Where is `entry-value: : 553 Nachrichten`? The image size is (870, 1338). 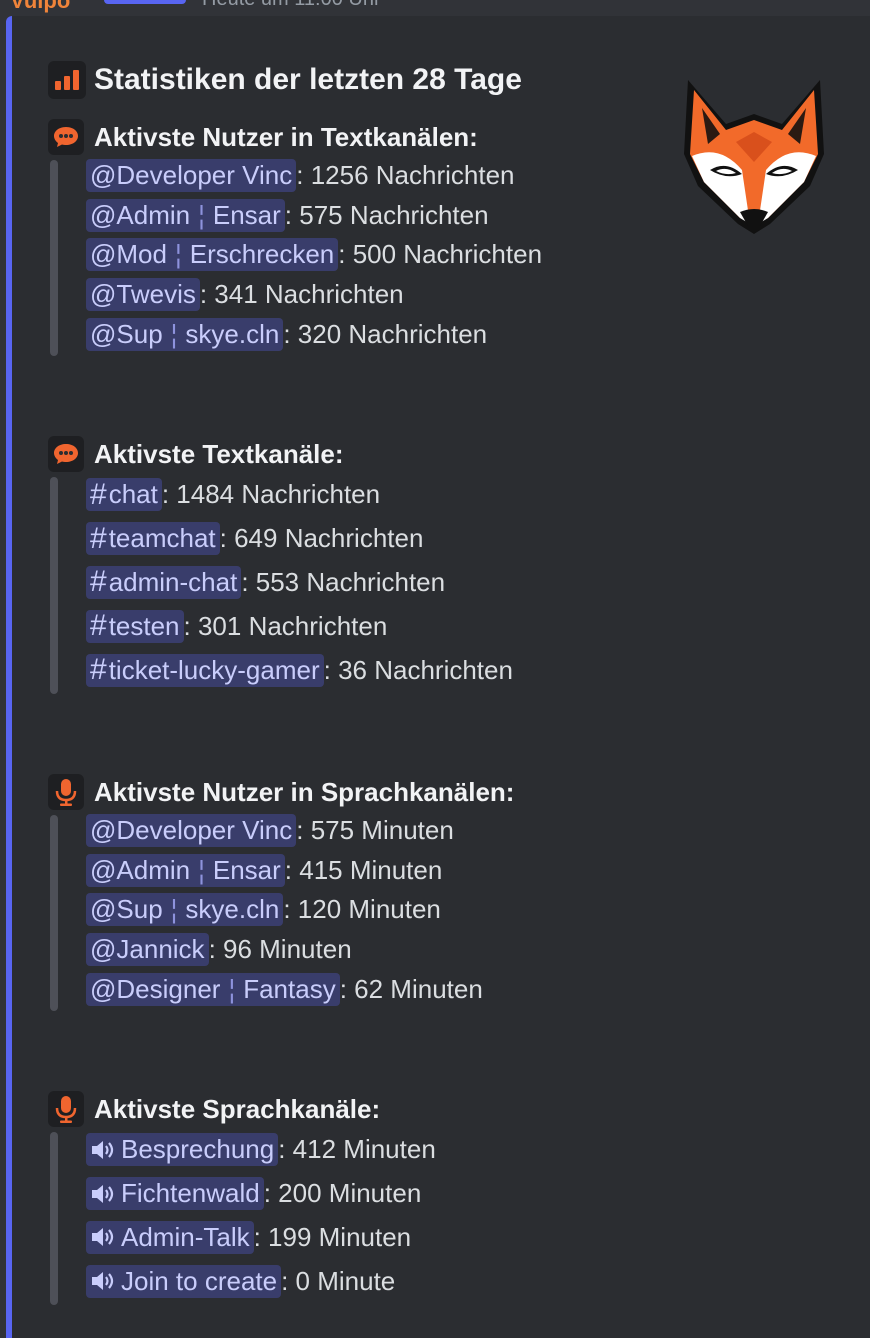 entry-value: : 553 Nachrichten is located at coordinates (343, 581).